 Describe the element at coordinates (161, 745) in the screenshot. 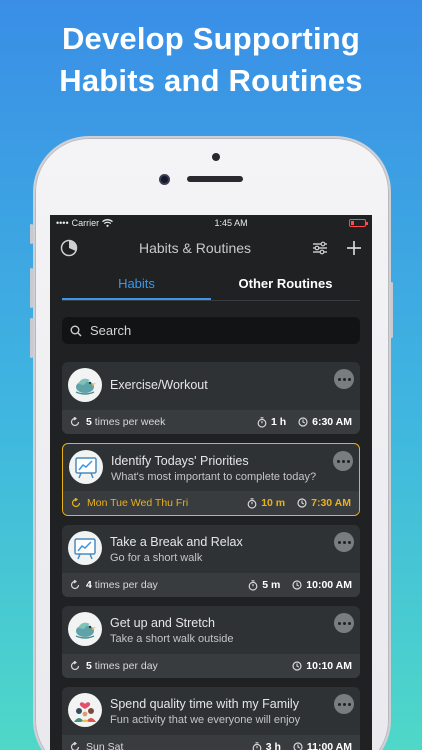

I see `habit-frequency: Sun Sat` at that location.